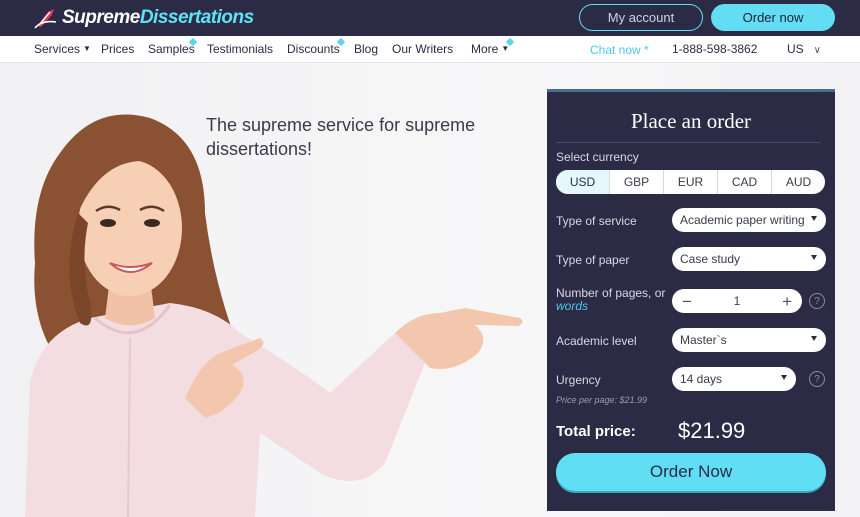 The width and height of the screenshot is (860, 517). Describe the element at coordinates (734, 379) in the screenshot. I see `urgency-select: 14 days` at that location.